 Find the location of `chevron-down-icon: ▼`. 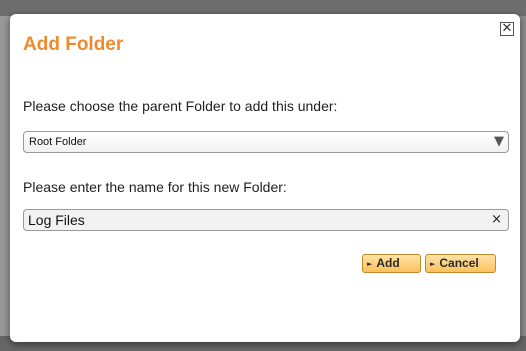

chevron-down-icon: ▼ is located at coordinates (499, 141).